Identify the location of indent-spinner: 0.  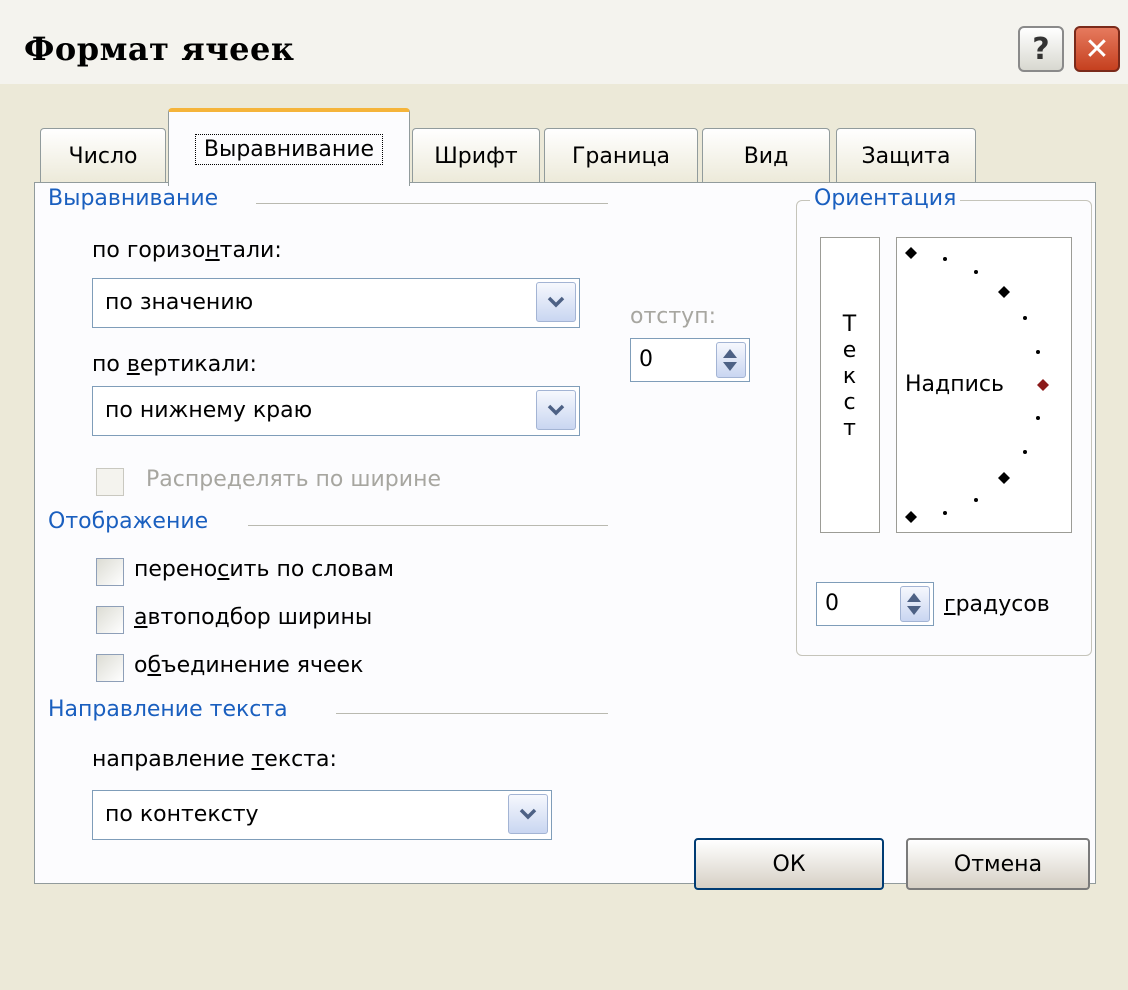
(690, 360).